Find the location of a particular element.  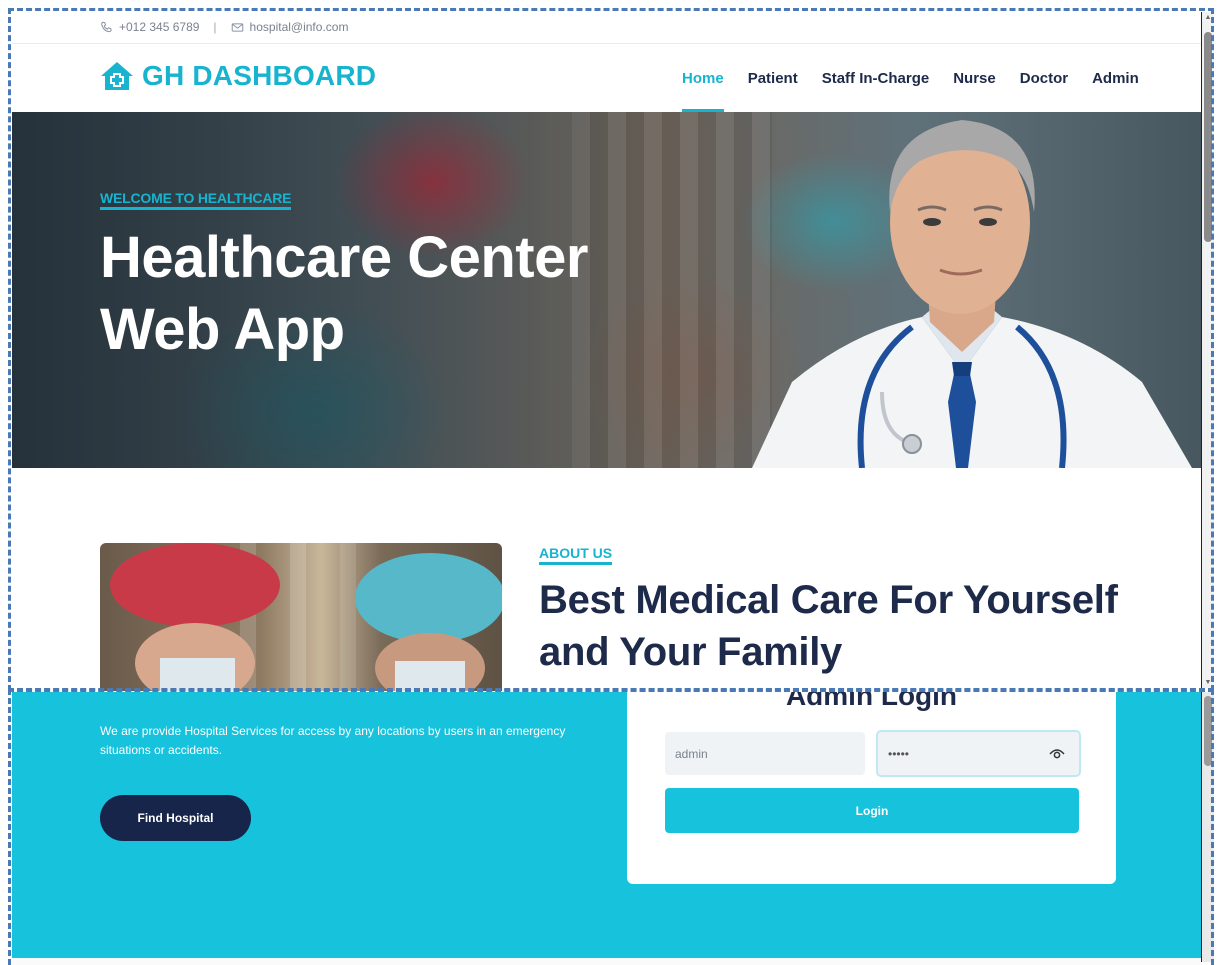

eye-icon is located at coordinates (1057, 753).